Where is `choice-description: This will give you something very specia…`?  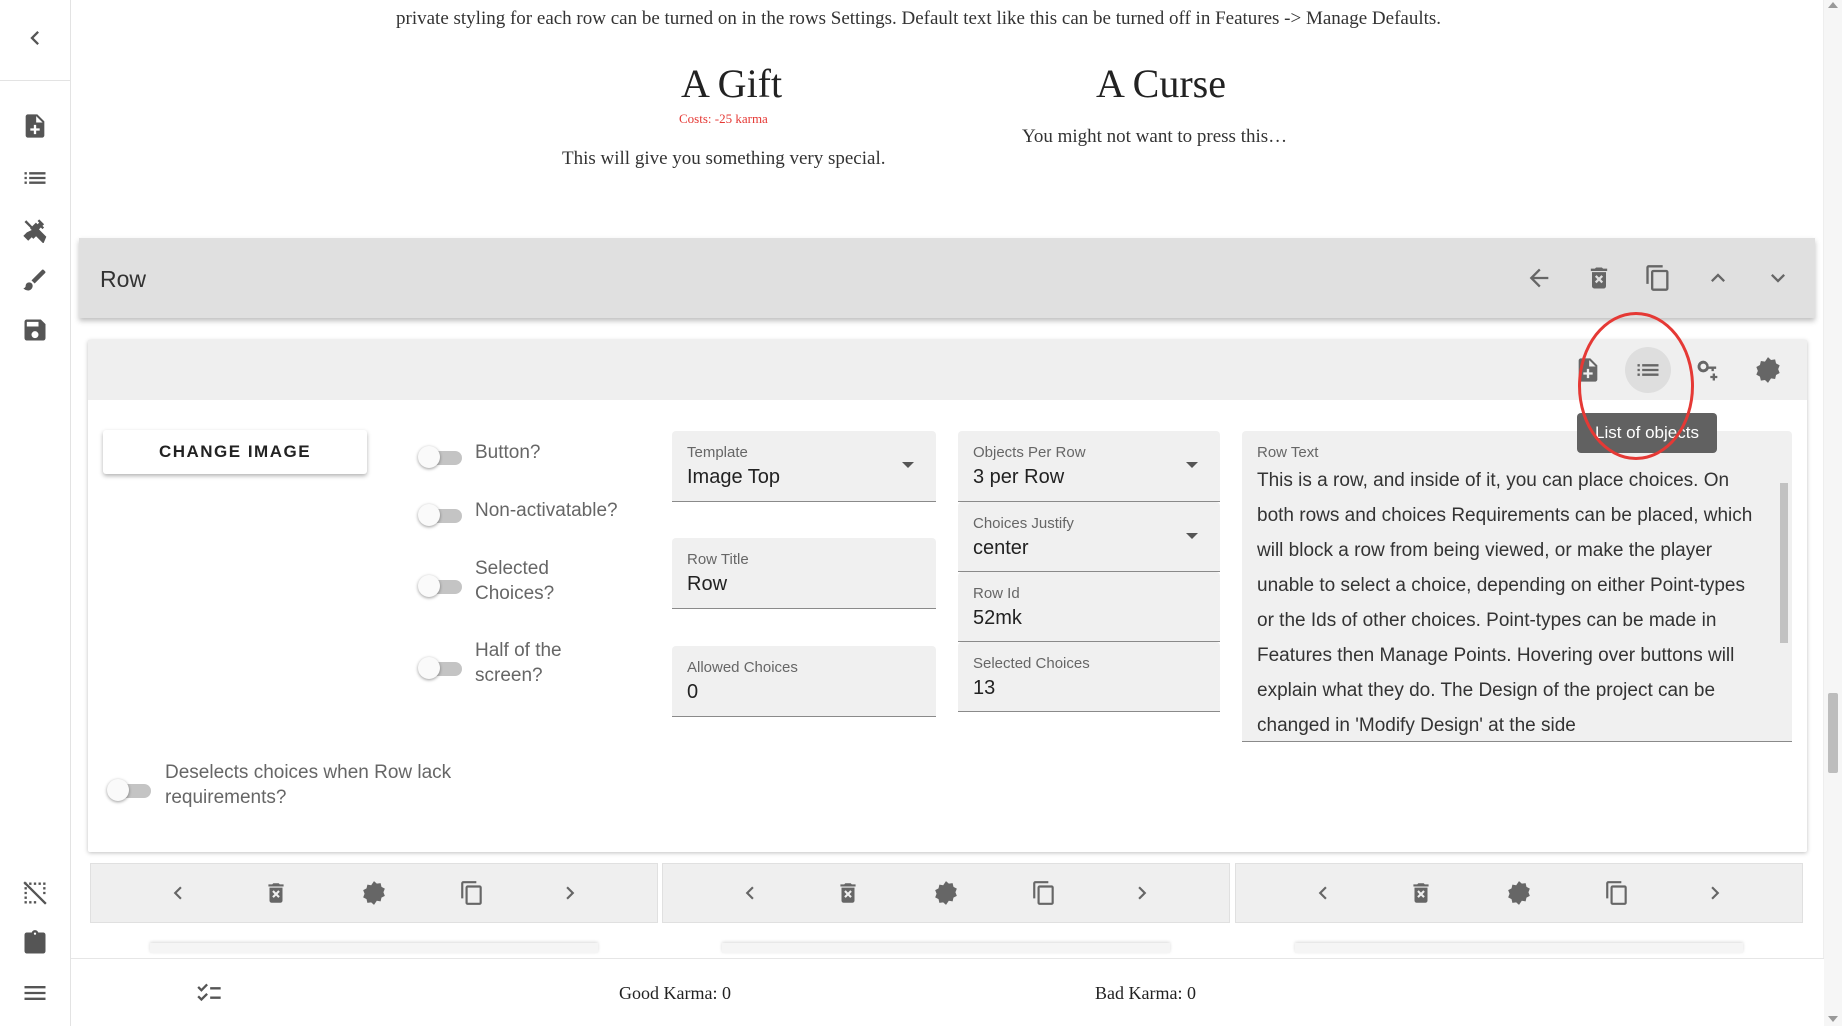 choice-description: This will give you something very specia… is located at coordinates (724, 158).